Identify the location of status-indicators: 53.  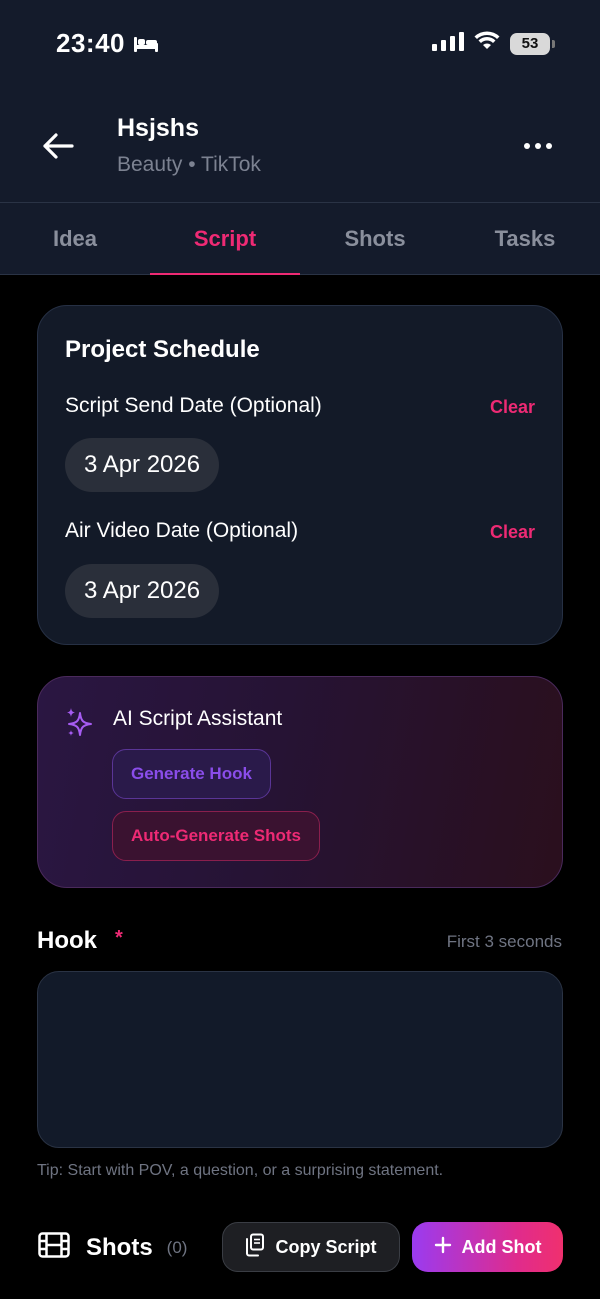
(493, 43).